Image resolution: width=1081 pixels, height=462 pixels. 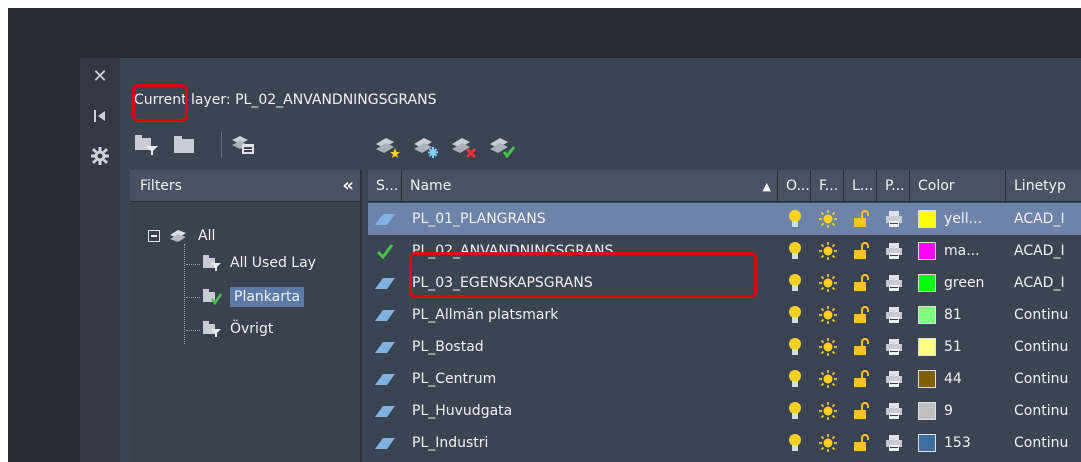 I want to click on col-name: Name ▲, so click(x=590, y=186).